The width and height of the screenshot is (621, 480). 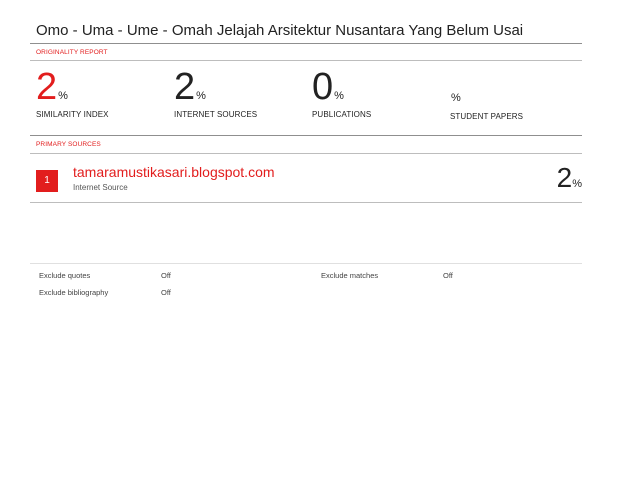 I want to click on source-percentage: 2%, so click(x=569, y=178).